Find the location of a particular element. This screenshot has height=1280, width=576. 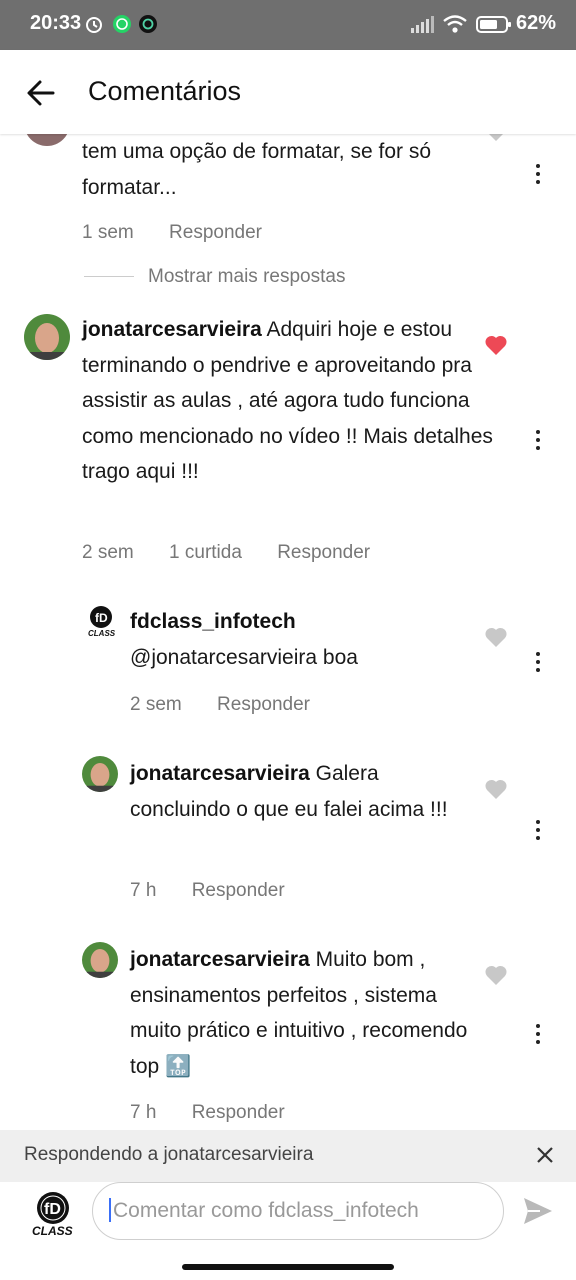

replying-to-bar: Respondendo a jonatarcesarvieira is located at coordinates (288, 1156).